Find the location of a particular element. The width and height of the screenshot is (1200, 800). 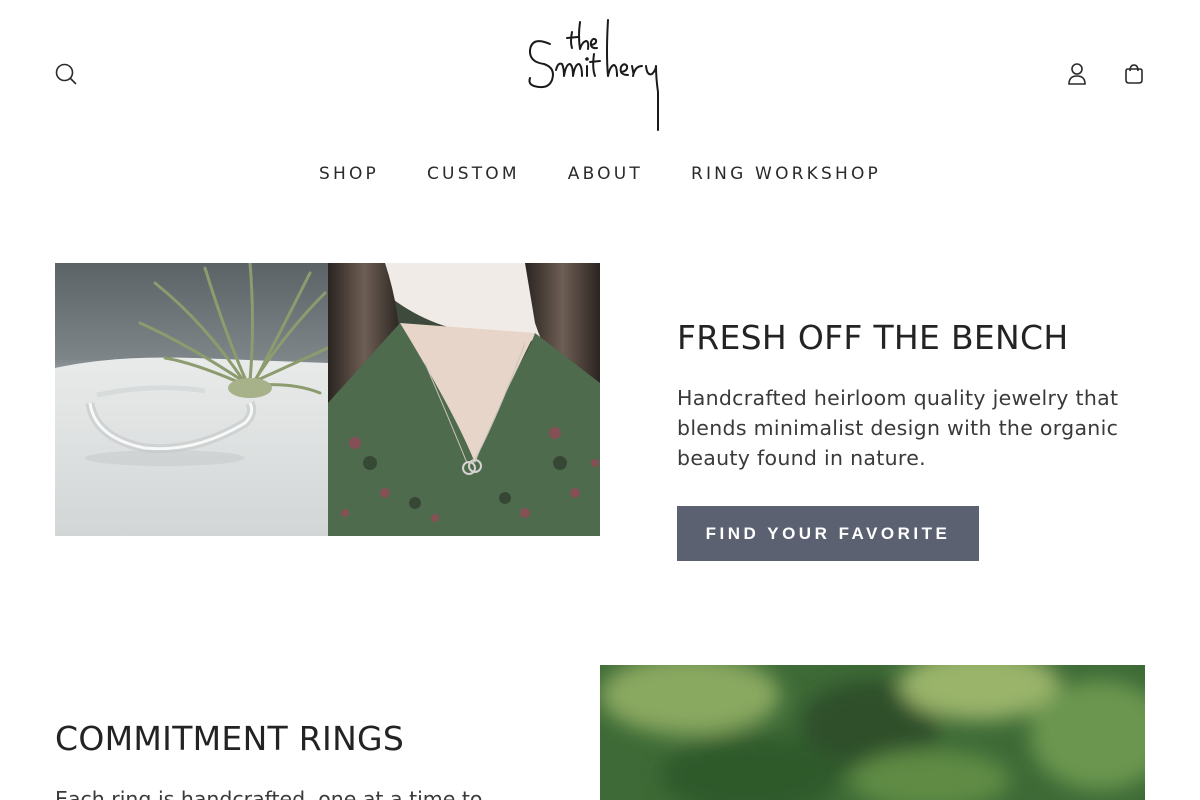

hero-title: FRESH OFF THE BENCH is located at coordinates (873, 337).